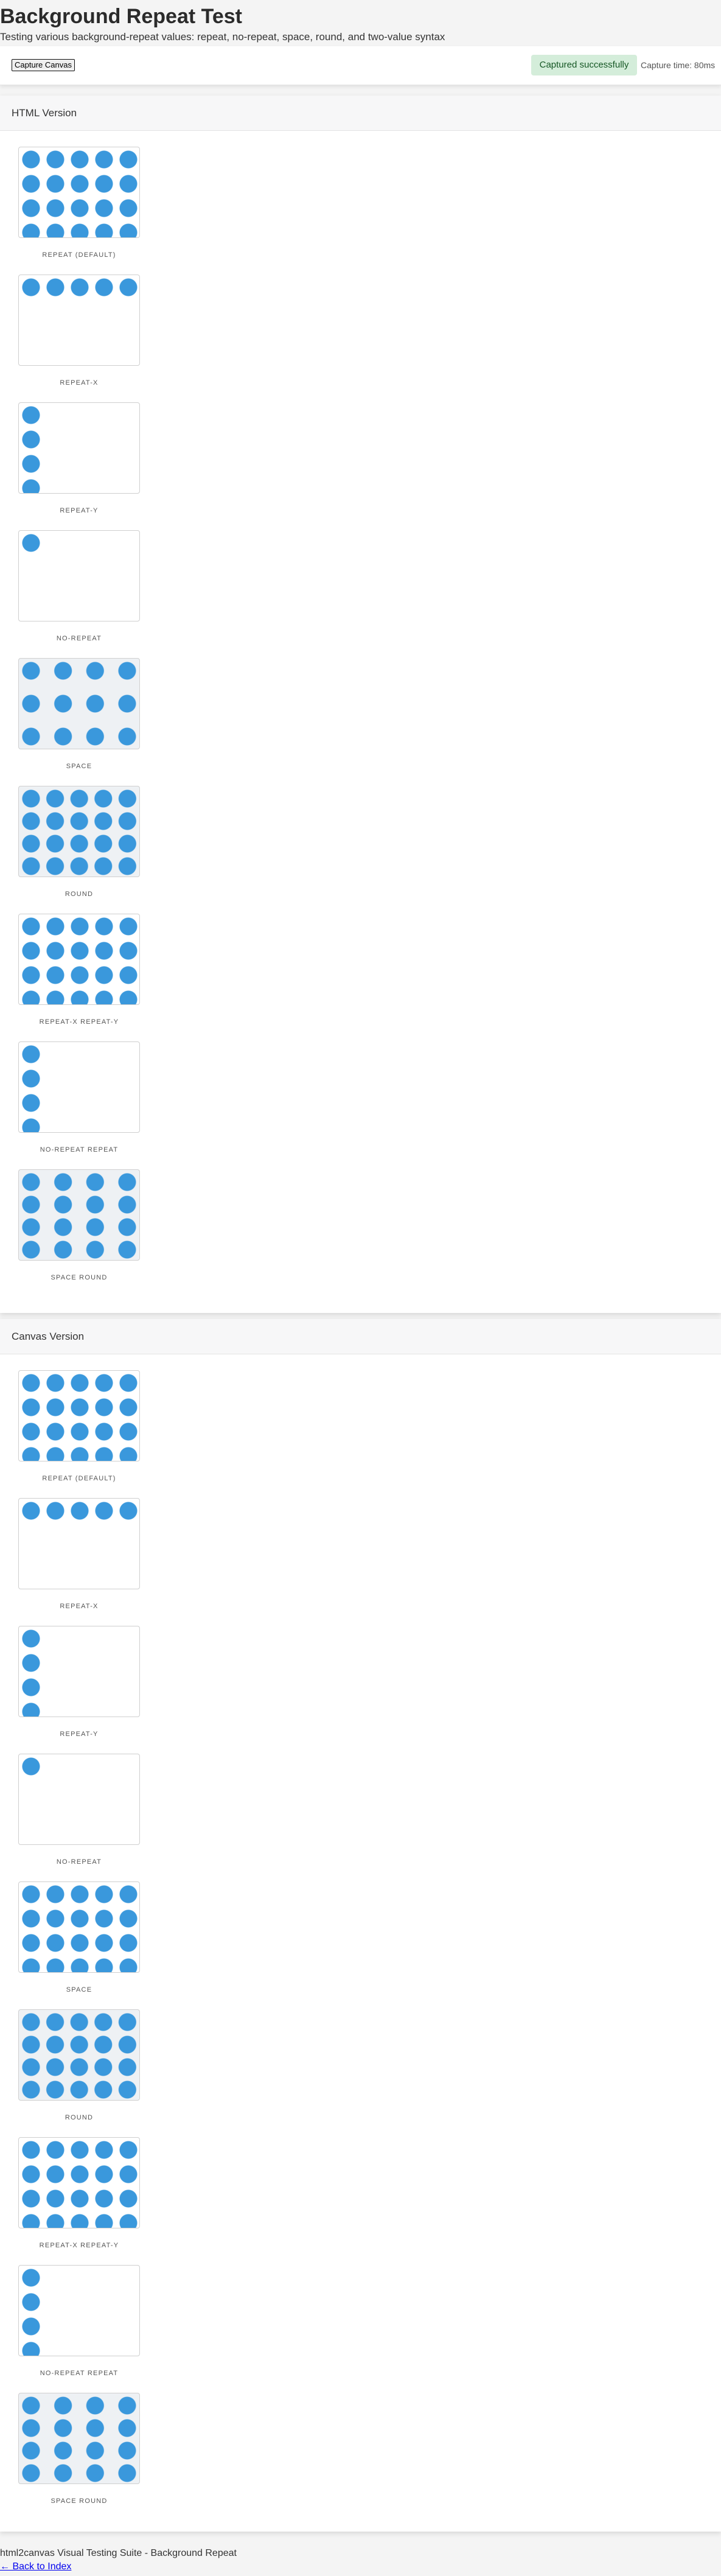 This screenshot has width=721, height=2576. Describe the element at coordinates (584, 65) in the screenshot. I see `status-badge: Captured successfully` at that location.